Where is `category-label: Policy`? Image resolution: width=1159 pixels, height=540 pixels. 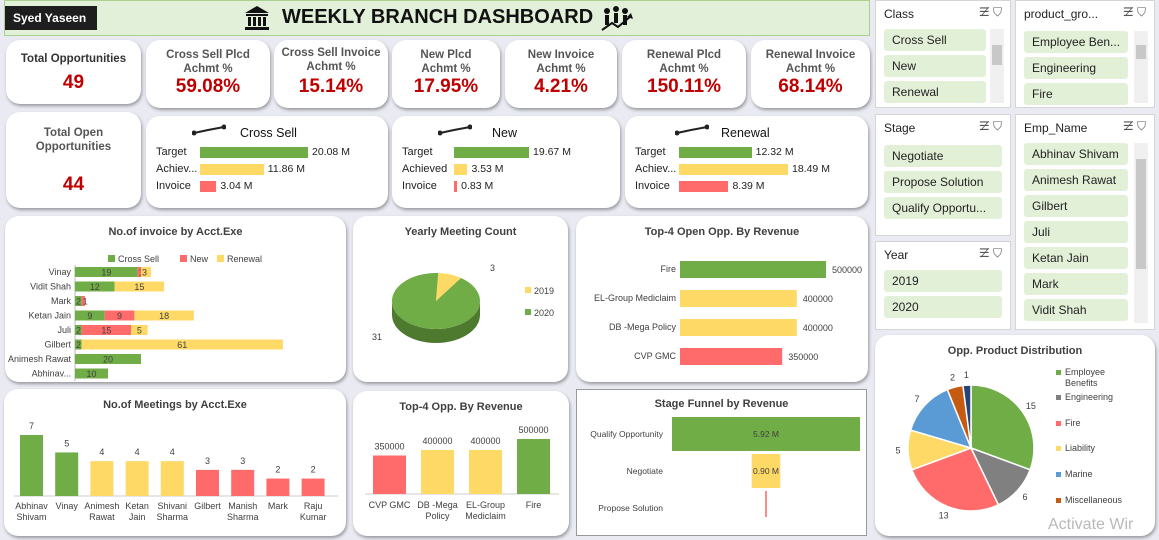 category-label: Policy is located at coordinates (437, 516).